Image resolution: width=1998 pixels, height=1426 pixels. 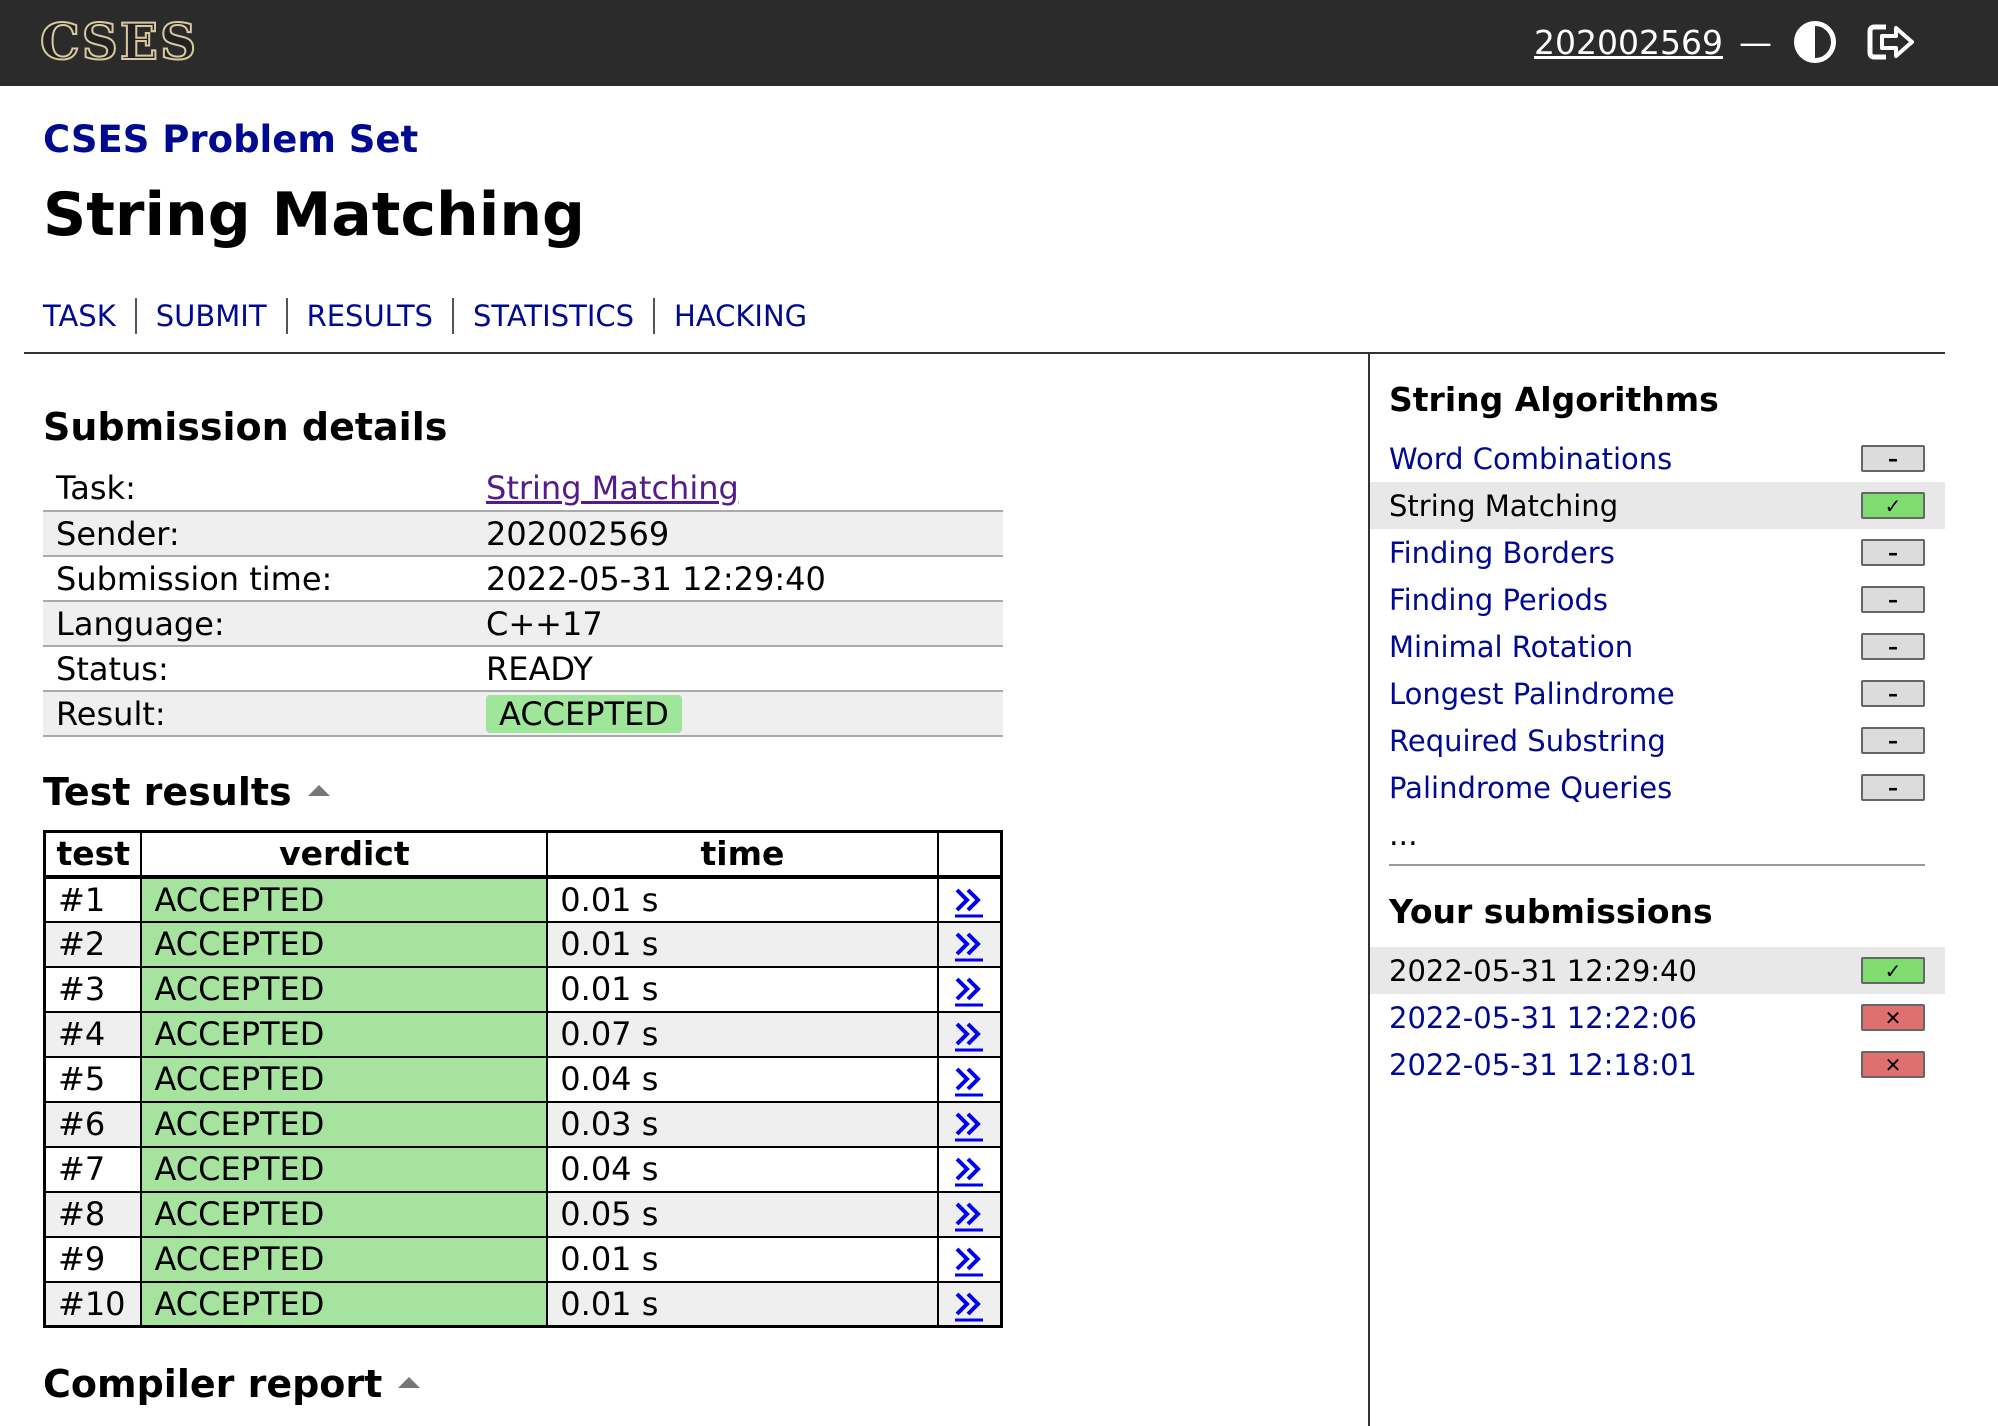 I want to click on sidebar-problem-item-label: Required Substring, so click(x=1527, y=741).